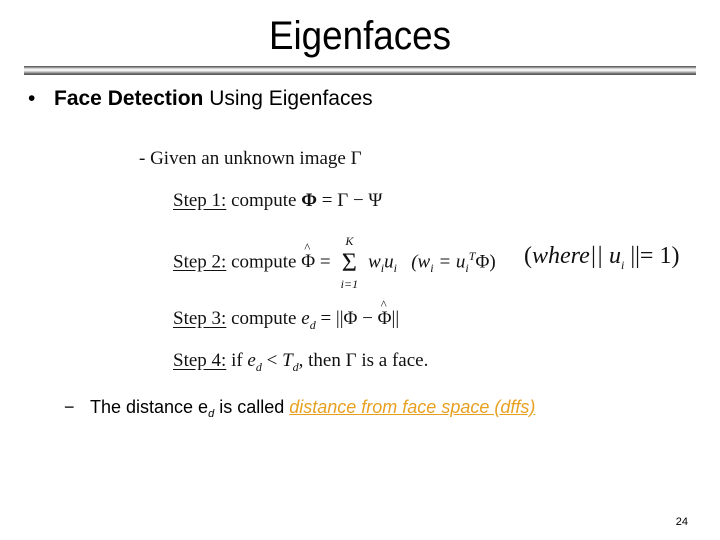  What do you see at coordinates (485, 262) in the screenshot?
I see `paren-end: Φ)` at bounding box center [485, 262].